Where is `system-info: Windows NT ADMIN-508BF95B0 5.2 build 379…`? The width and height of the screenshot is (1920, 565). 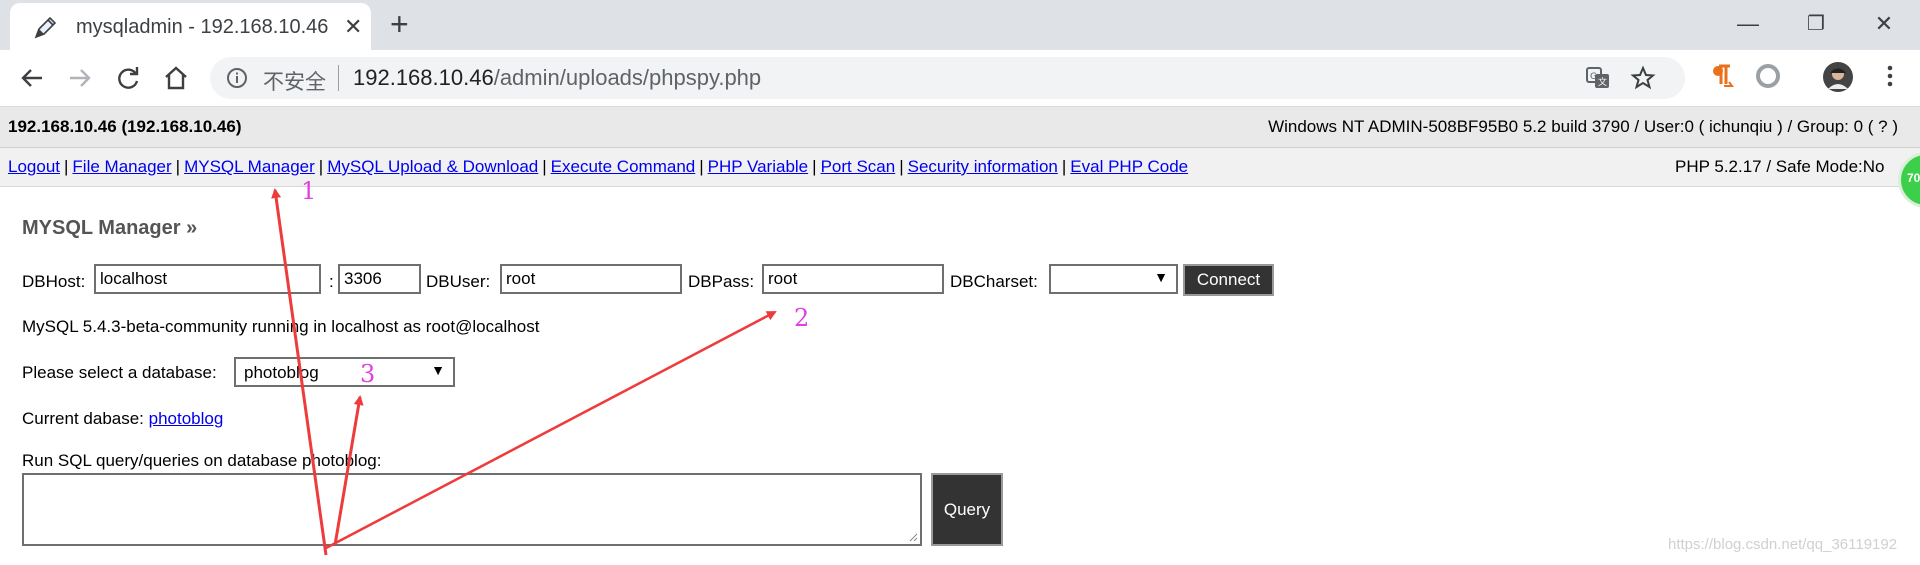
system-info: Windows NT ADMIN-508BF95B0 5.2 build 379… is located at coordinates (1583, 126).